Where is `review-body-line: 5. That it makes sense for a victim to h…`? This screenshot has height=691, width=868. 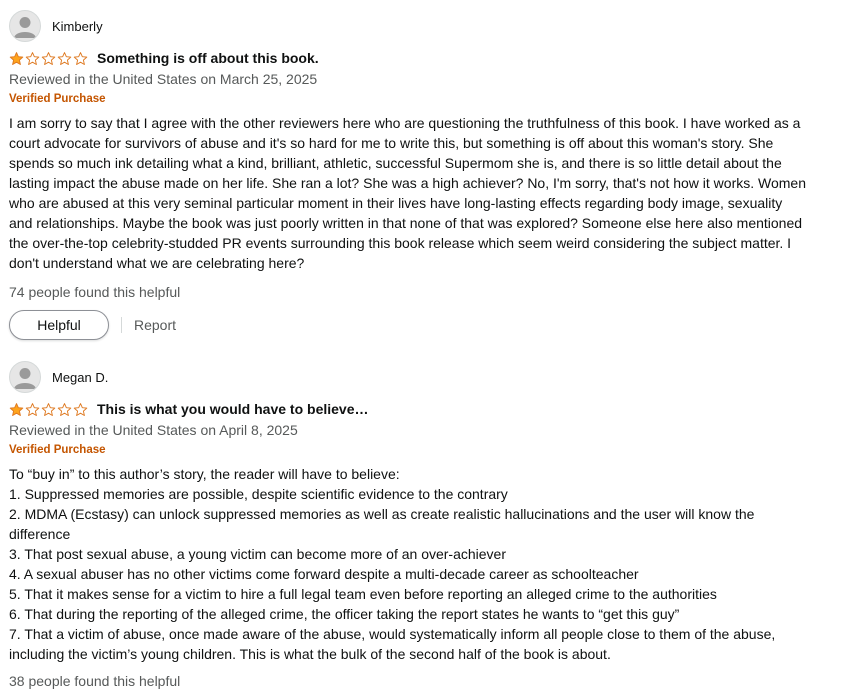 review-body-line: 5. That it makes sense for a victim to h… is located at coordinates (363, 594).